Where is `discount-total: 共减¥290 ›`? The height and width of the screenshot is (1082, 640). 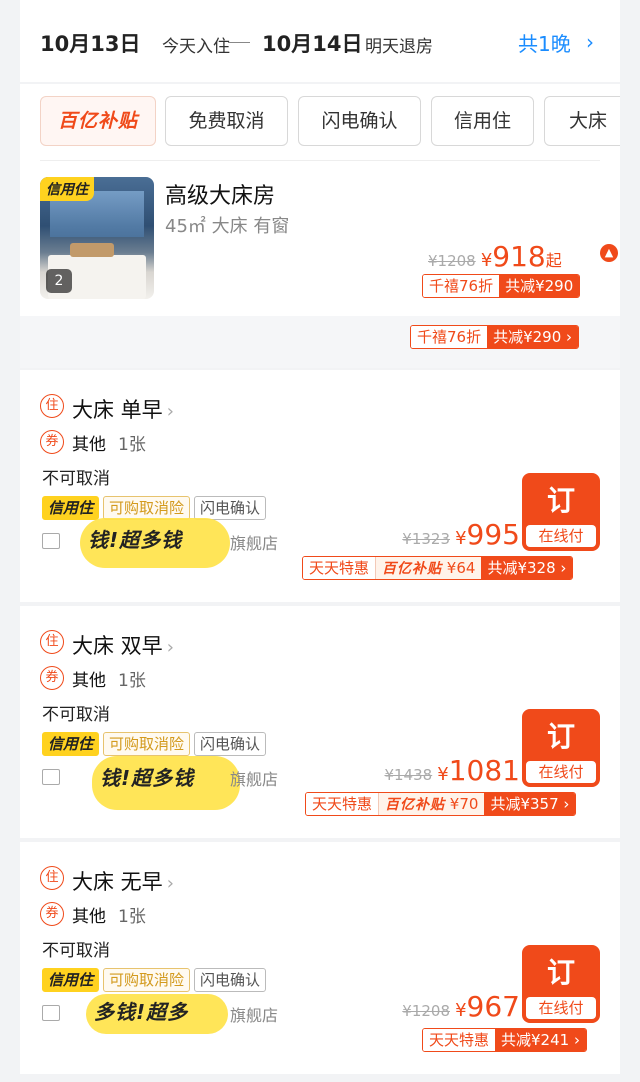 discount-total: 共减¥290 › is located at coordinates (533, 337).